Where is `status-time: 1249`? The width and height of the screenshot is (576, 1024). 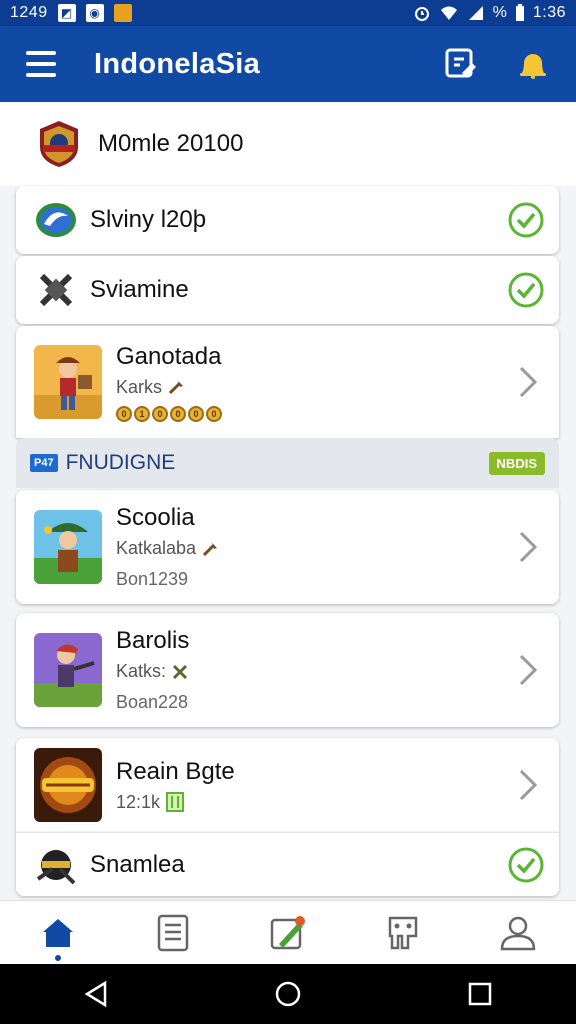 status-time: 1249 is located at coordinates (29, 12).